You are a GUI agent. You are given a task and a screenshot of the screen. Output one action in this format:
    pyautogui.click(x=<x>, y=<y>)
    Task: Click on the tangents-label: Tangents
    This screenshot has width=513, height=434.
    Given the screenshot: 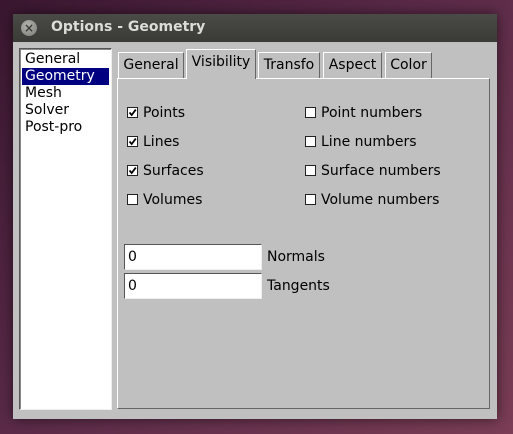 What is the action you would take?
    pyautogui.click(x=298, y=286)
    